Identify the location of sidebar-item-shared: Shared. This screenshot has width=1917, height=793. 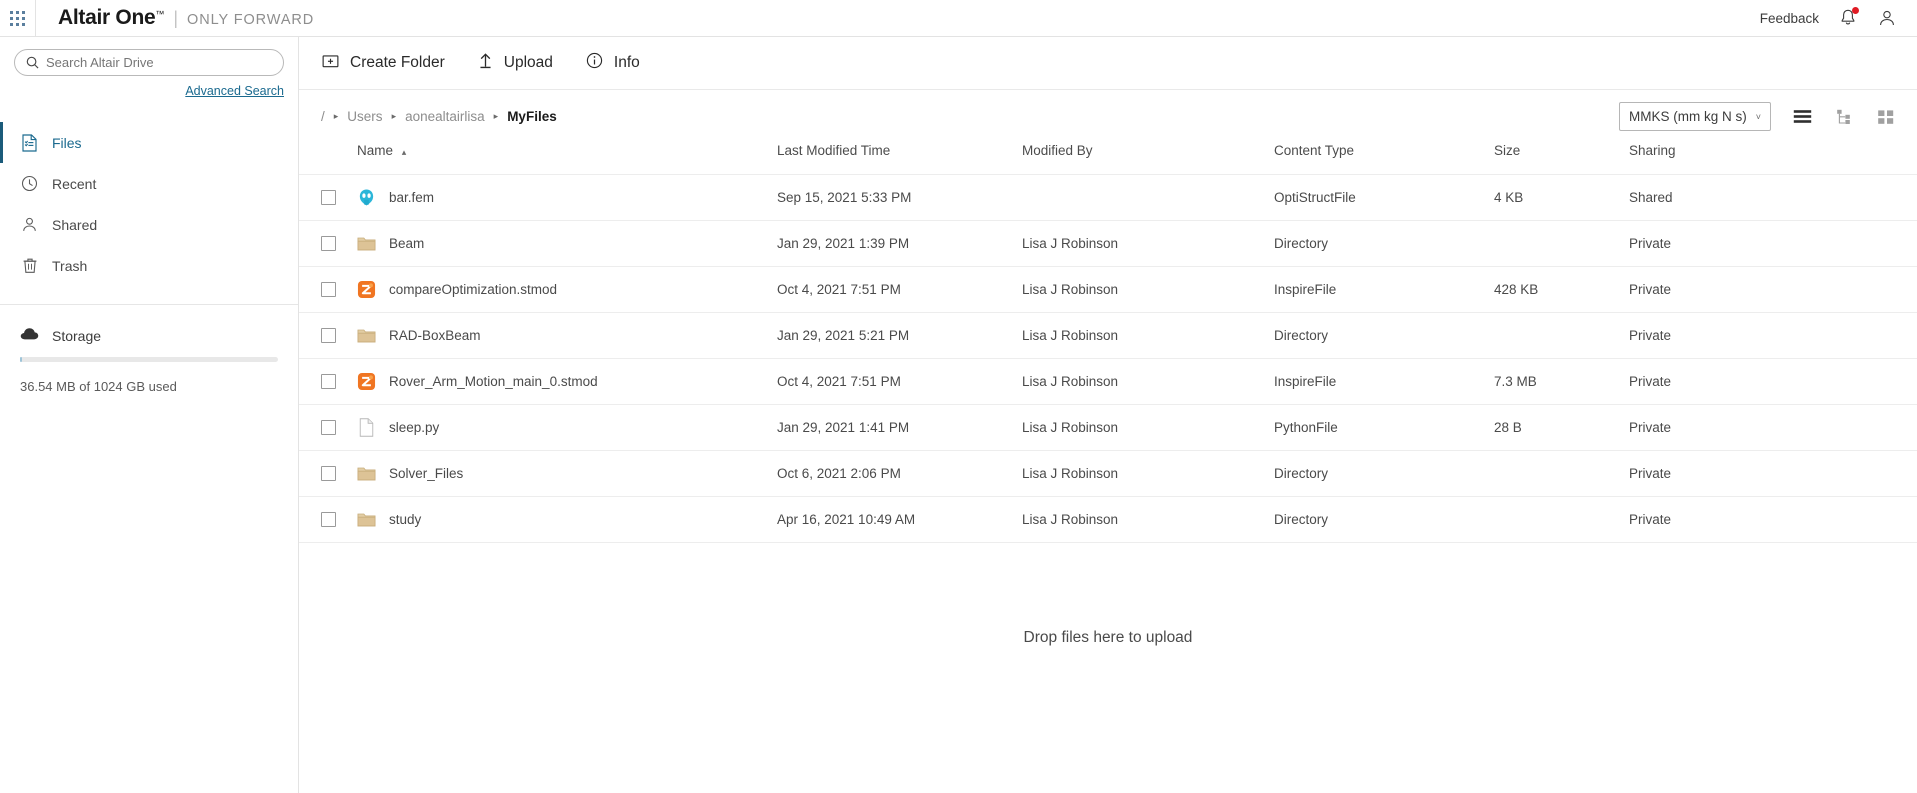
(149, 224).